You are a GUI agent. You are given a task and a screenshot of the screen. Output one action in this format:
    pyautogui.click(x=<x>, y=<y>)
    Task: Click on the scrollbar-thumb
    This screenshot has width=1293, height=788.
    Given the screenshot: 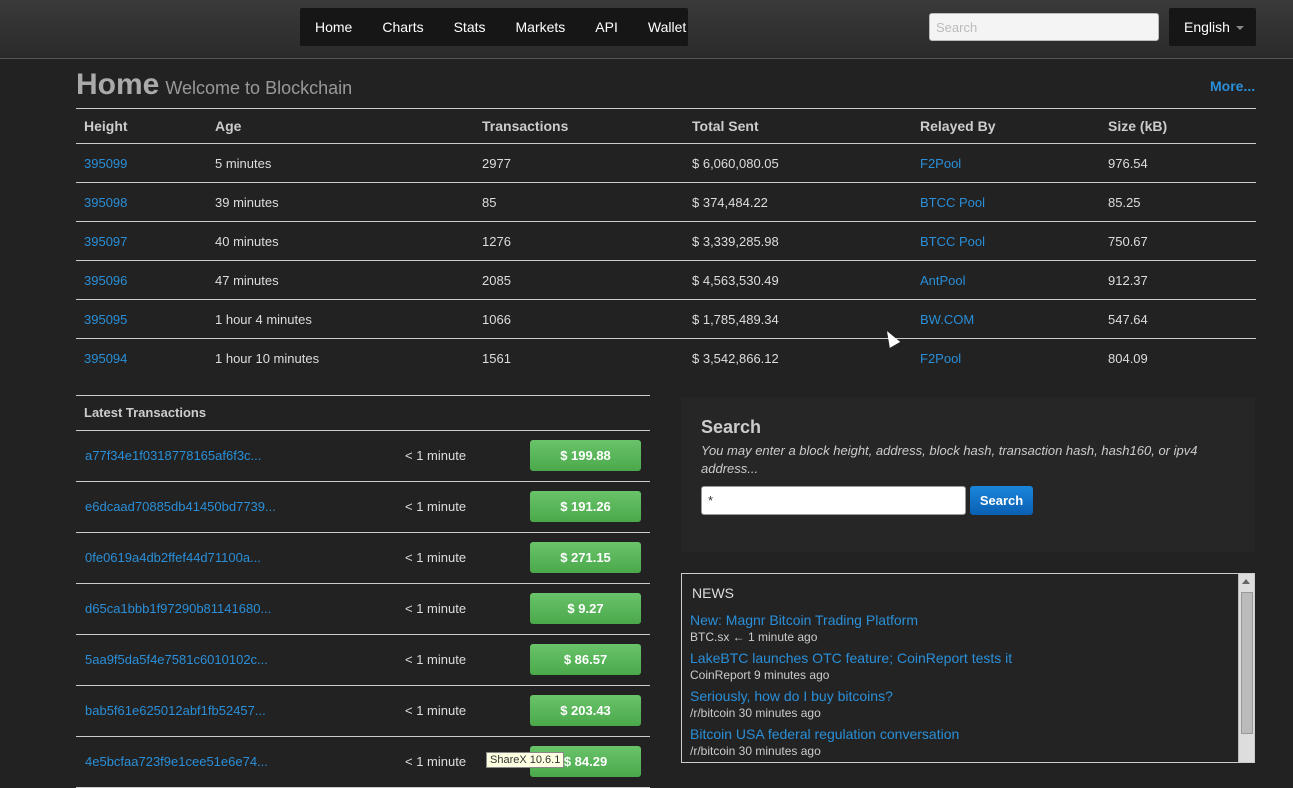 What is the action you would take?
    pyautogui.click(x=1247, y=663)
    